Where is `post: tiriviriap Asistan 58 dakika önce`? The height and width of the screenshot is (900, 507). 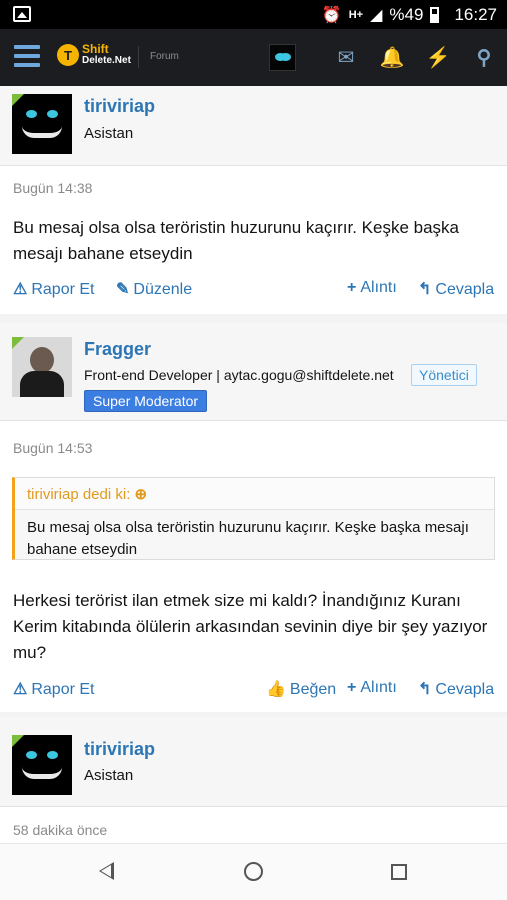 post: tiriviriap Asistan 58 dakika önce is located at coordinates (253, 780).